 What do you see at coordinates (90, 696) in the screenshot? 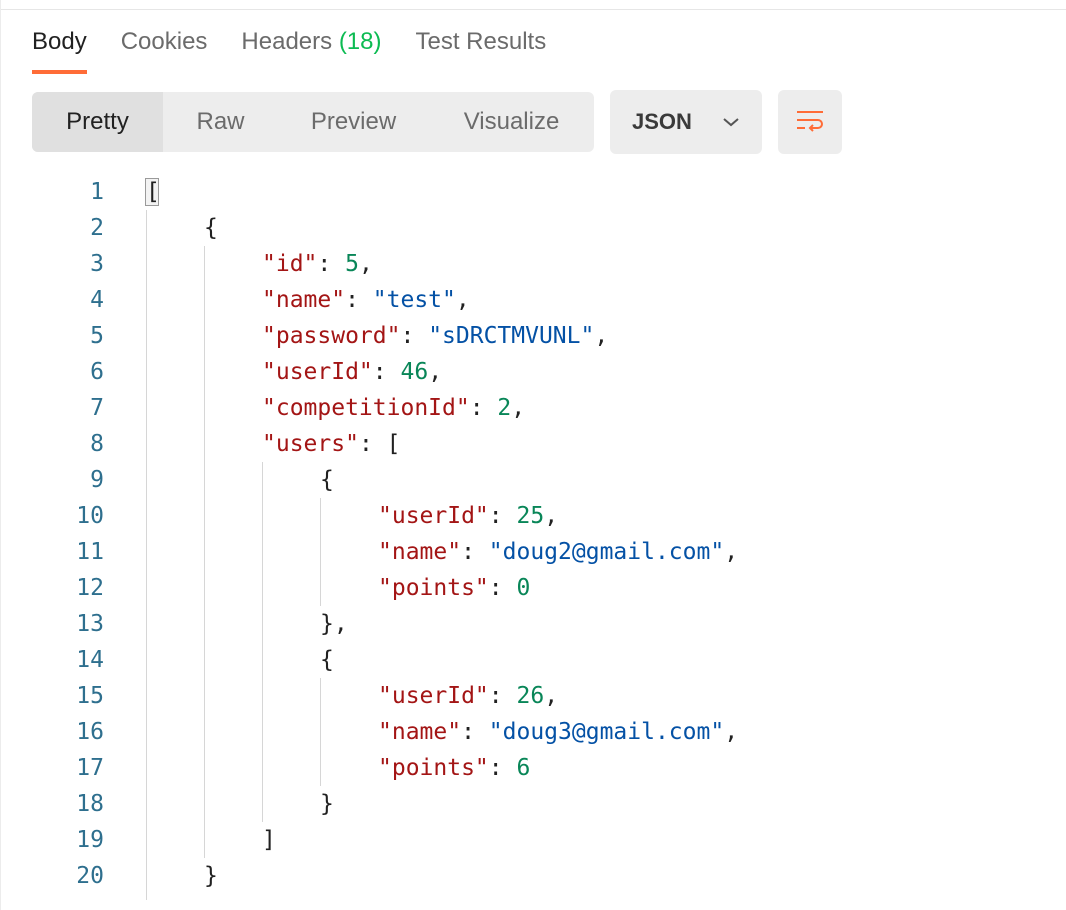
I see `line-number: 15` at bounding box center [90, 696].